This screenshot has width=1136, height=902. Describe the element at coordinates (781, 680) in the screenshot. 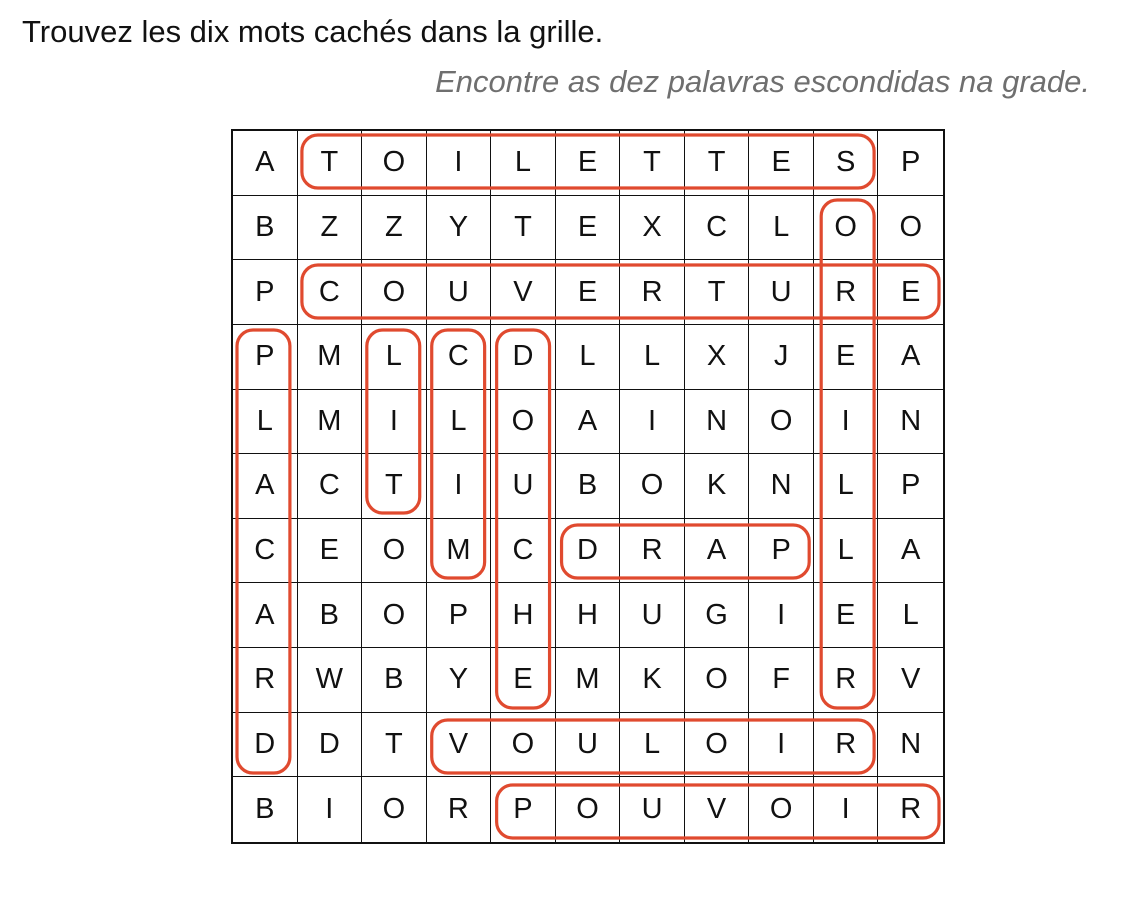

I see `grid-cell: F` at that location.